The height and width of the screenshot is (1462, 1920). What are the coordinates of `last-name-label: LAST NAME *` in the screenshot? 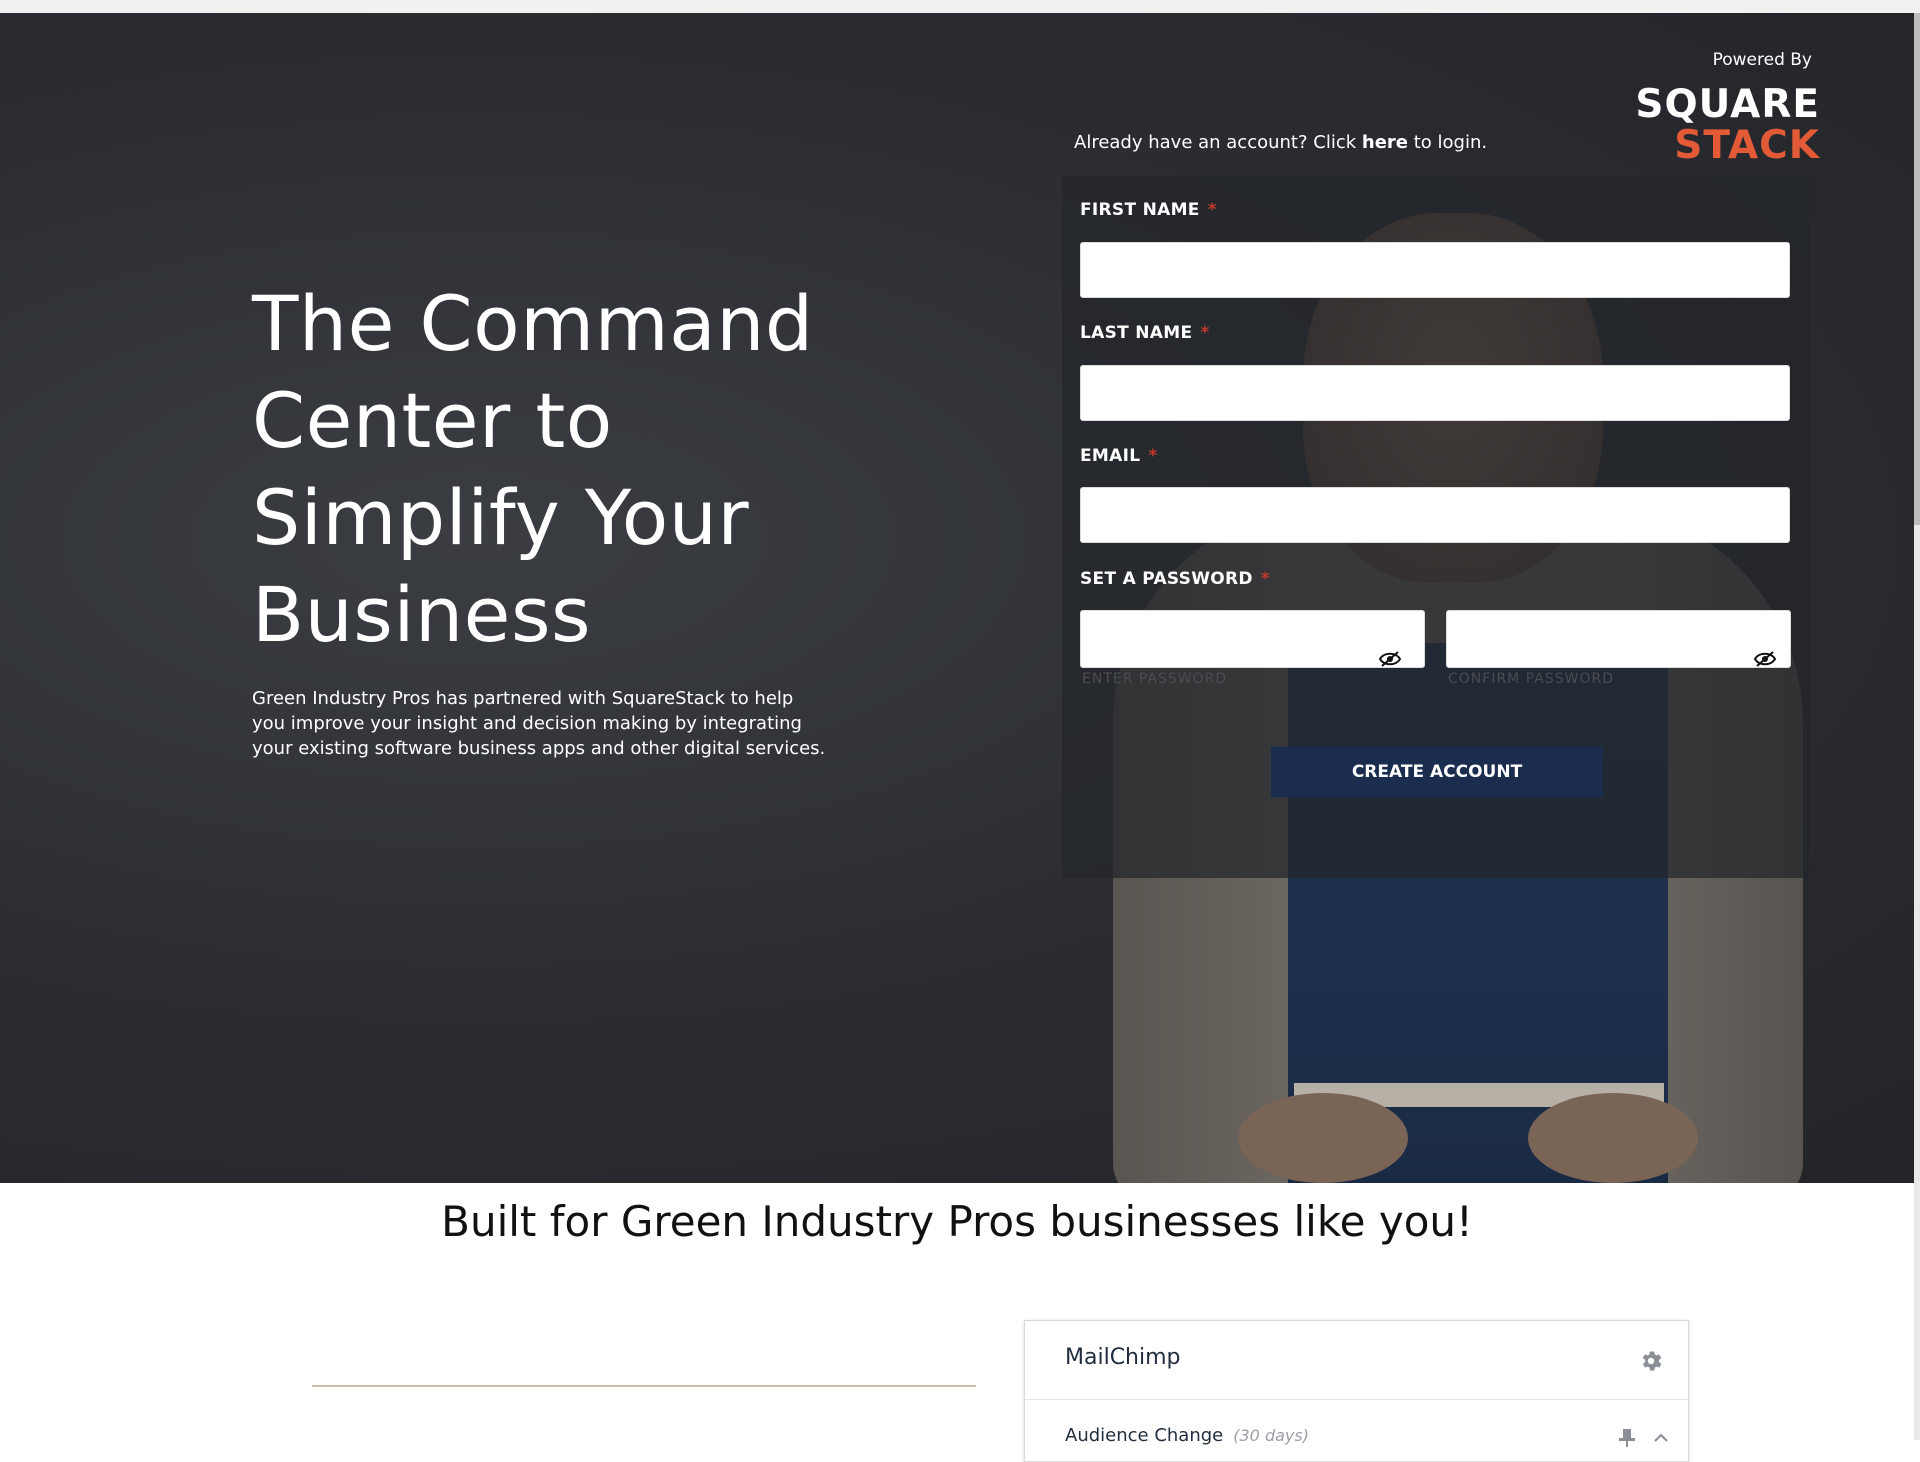 It's located at (1145, 333).